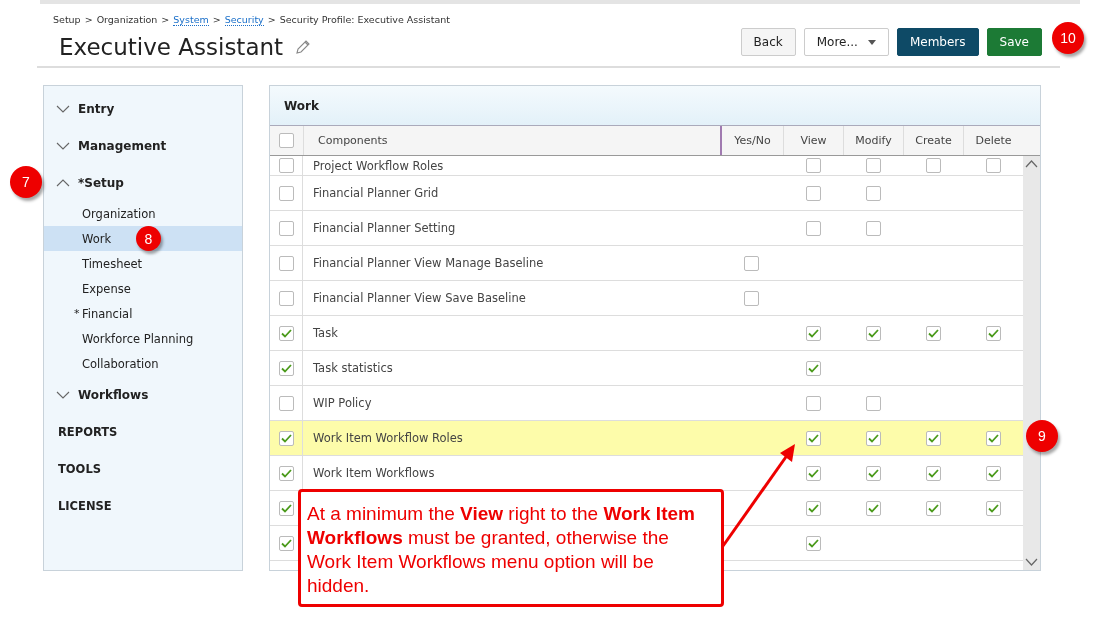  What do you see at coordinates (143, 338) in the screenshot?
I see `sidebar-item: Workforce Planning` at bounding box center [143, 338].